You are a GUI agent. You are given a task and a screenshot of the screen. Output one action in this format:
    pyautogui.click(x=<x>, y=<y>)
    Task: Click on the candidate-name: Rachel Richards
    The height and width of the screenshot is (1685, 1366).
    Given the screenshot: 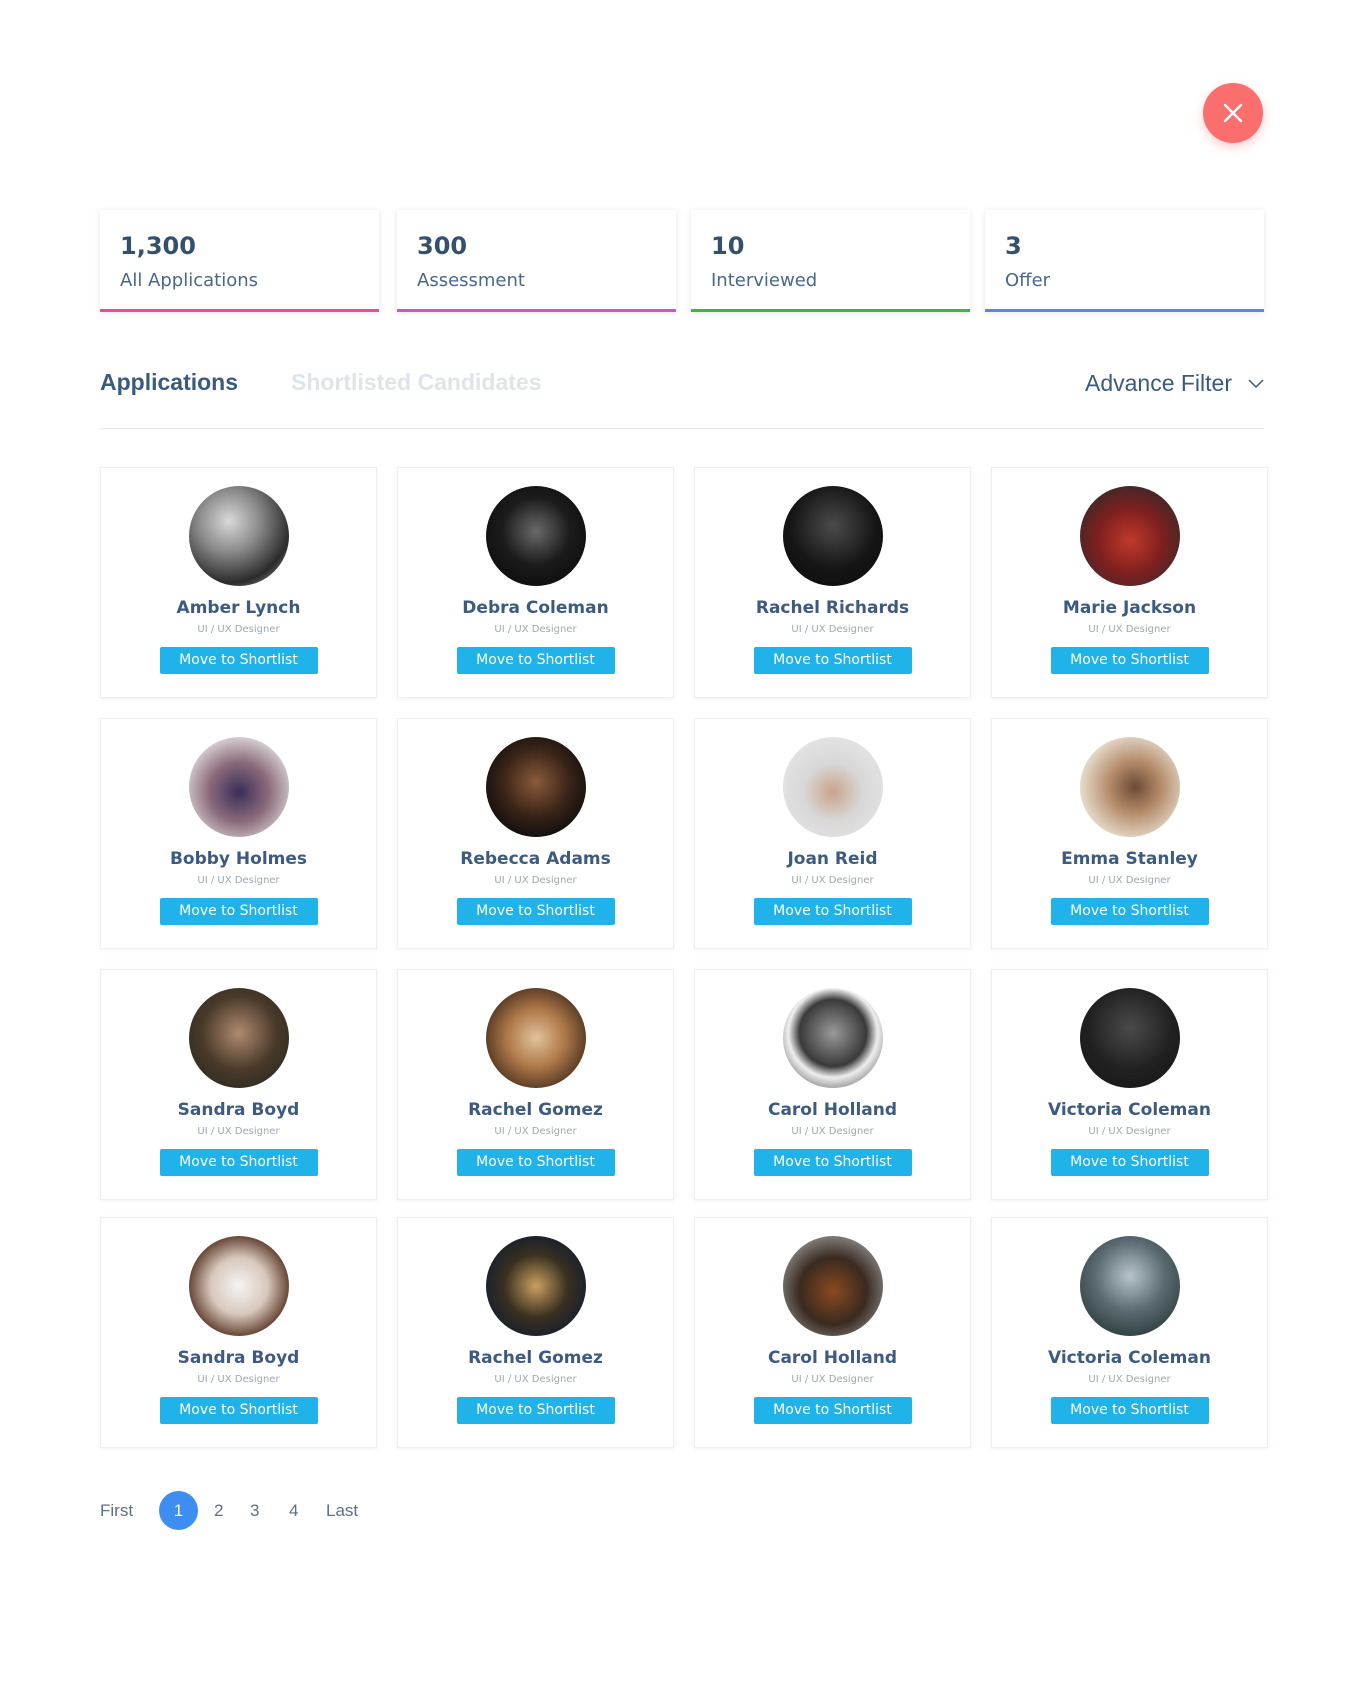 What is the action you would take?
    pyautogui.click(x=832, y=608)
    